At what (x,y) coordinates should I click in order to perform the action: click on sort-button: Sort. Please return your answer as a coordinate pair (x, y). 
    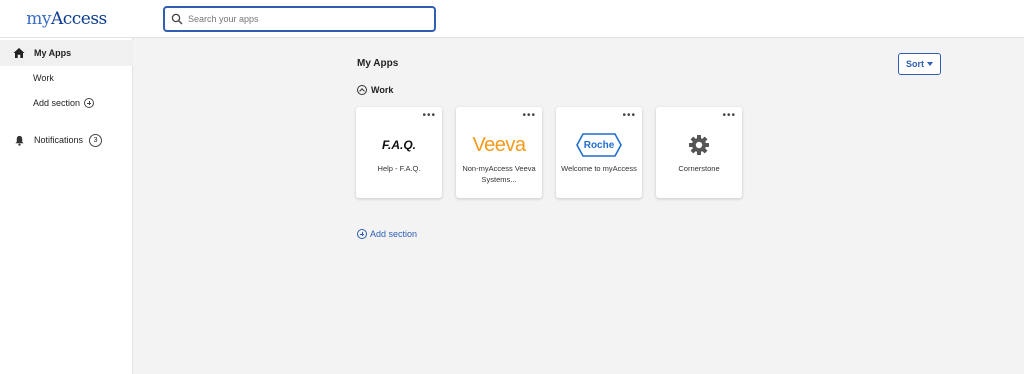
    Looking at the image, I should click on (919, 64).